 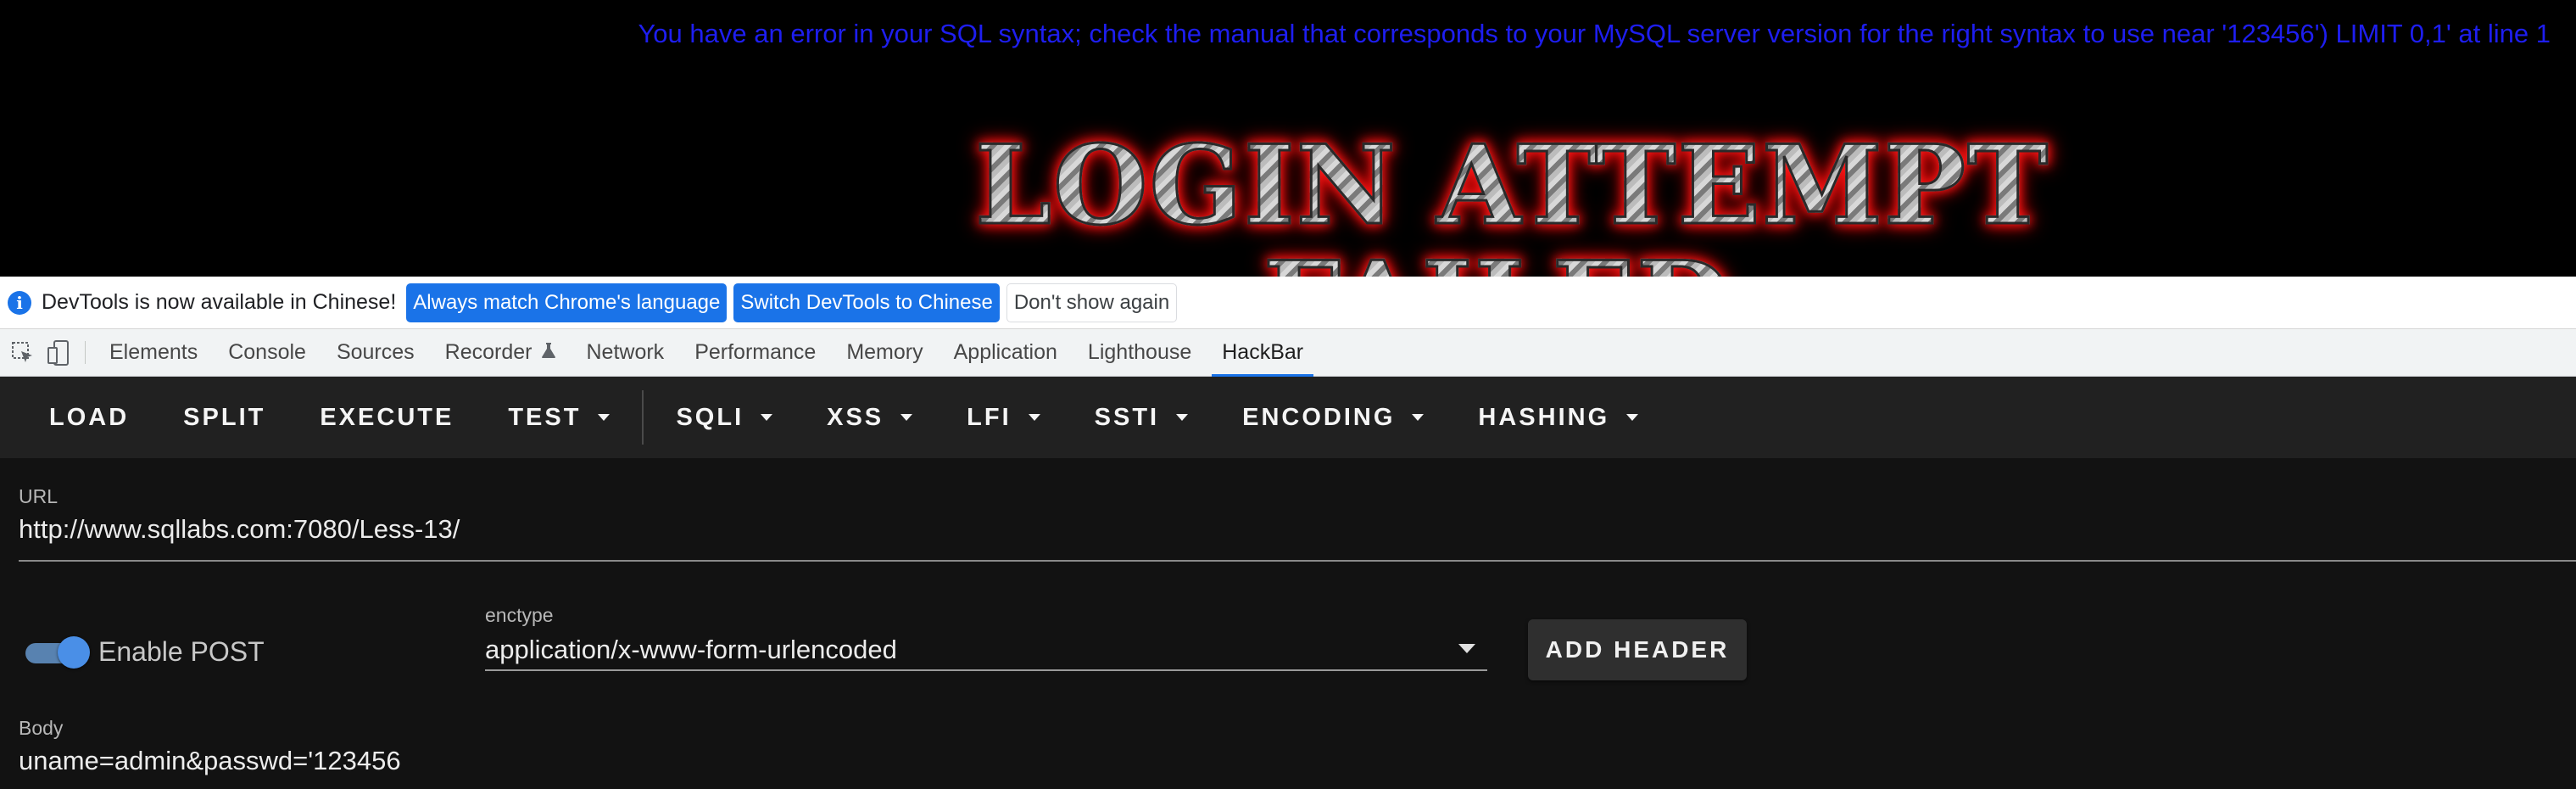 I want to click on toggle-knob, so click(x=74, y=653).